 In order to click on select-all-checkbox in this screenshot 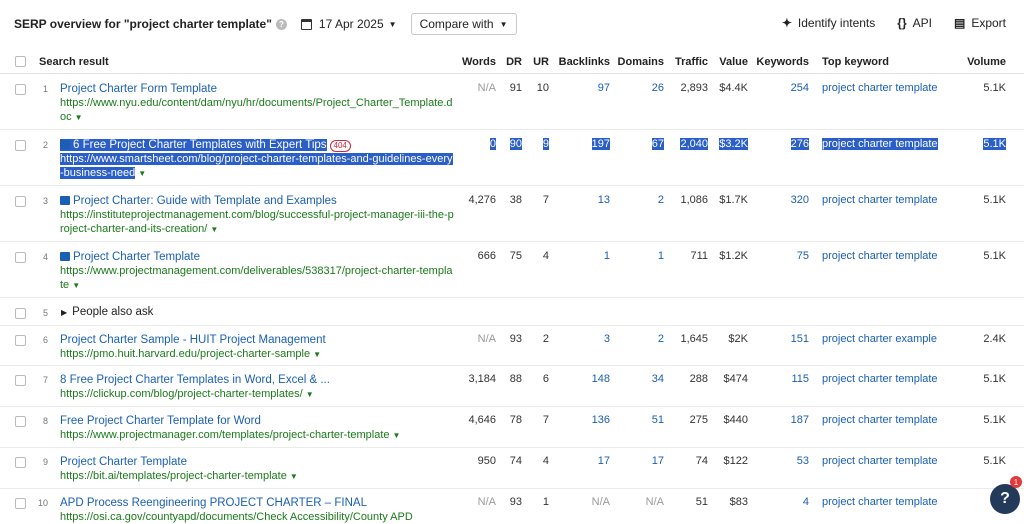, I will do `click(20, 61)`.